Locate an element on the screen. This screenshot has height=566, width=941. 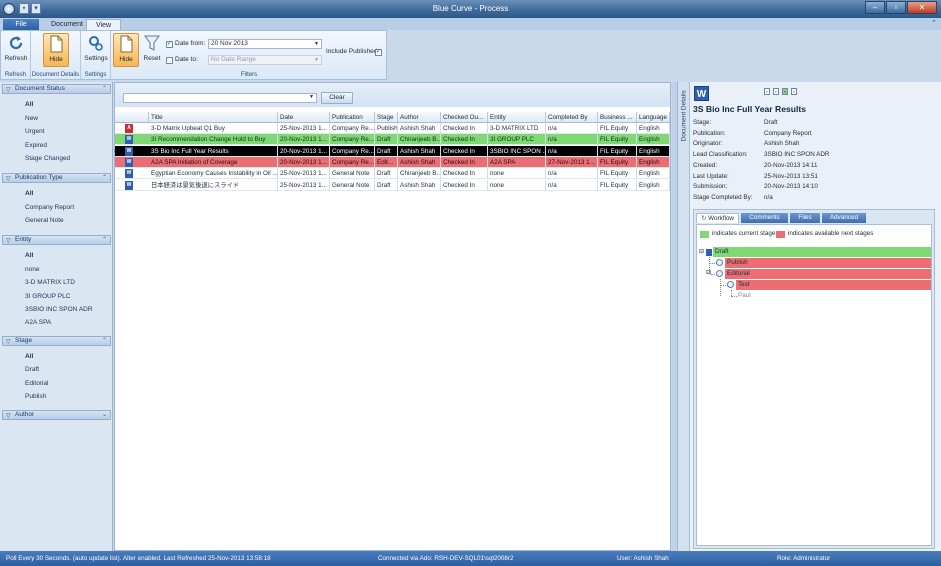
grid-filter-select: ▼ is located at coordinates (220, 98).